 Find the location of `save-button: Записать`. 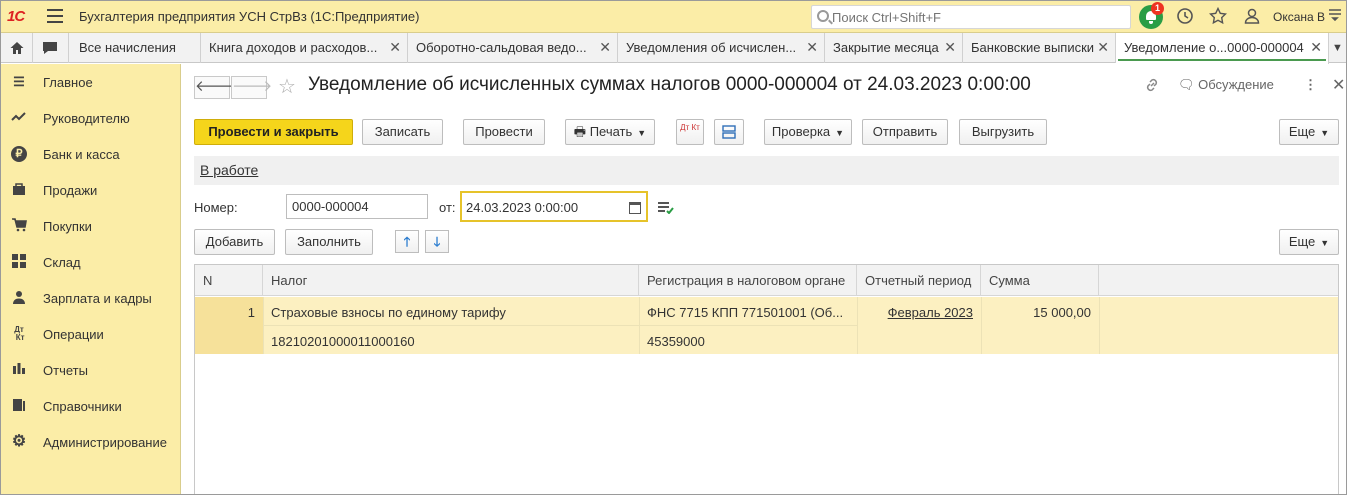

save-button: Записать is located at coordinates (402, 132).